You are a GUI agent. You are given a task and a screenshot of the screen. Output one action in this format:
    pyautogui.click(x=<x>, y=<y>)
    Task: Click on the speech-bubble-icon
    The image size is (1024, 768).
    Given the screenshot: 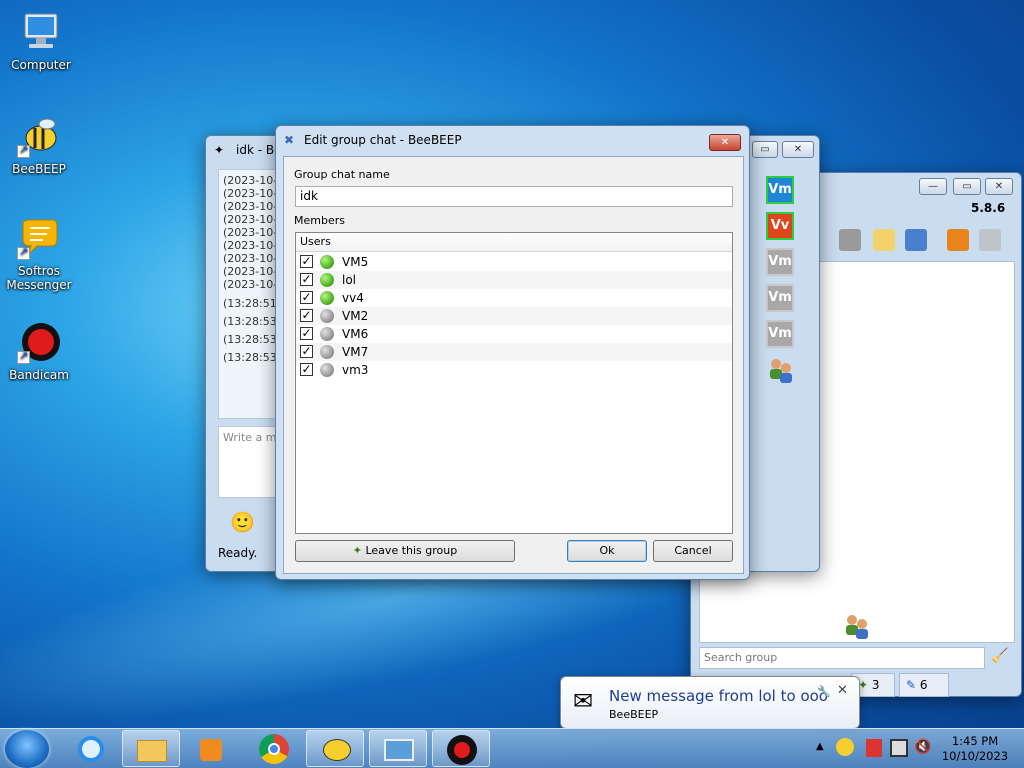 What is the action you would take?
    pyautogui.click(x=39, y=238)
    